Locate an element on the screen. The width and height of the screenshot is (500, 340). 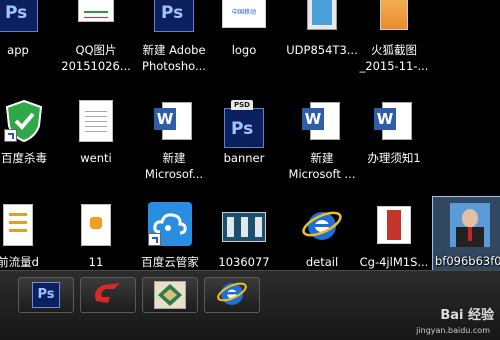
internet-explorer-icon is located at coordinates (232, 295).